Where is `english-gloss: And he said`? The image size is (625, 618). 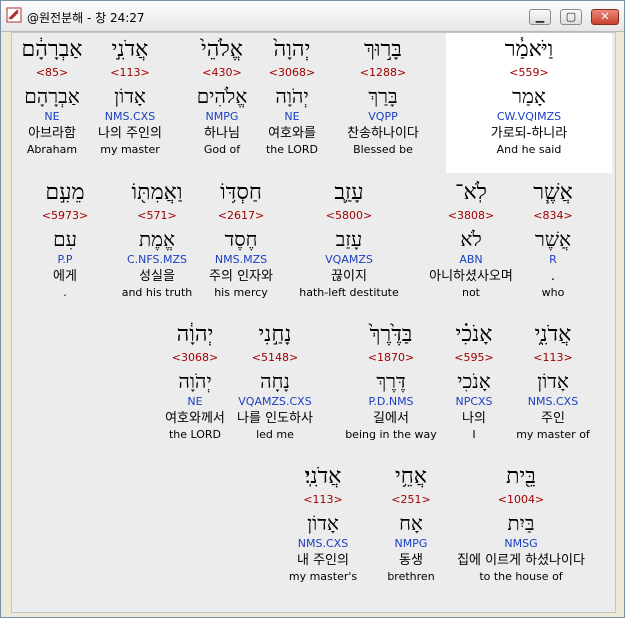 english-gloss: And he said is located at coordinates (529, 149).